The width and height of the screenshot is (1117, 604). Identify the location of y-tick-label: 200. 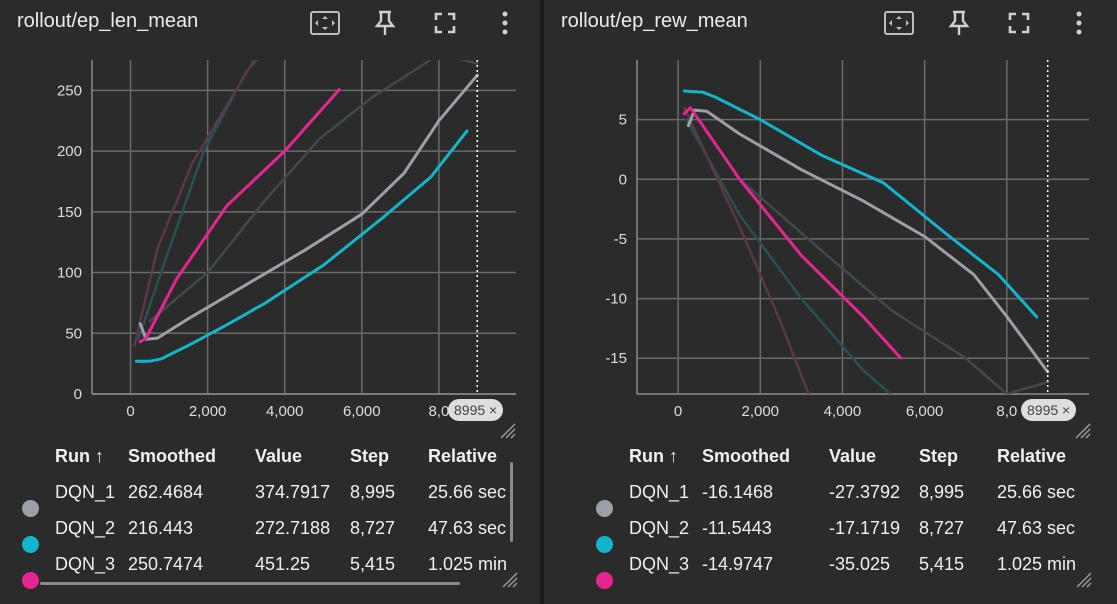
(69, 151).